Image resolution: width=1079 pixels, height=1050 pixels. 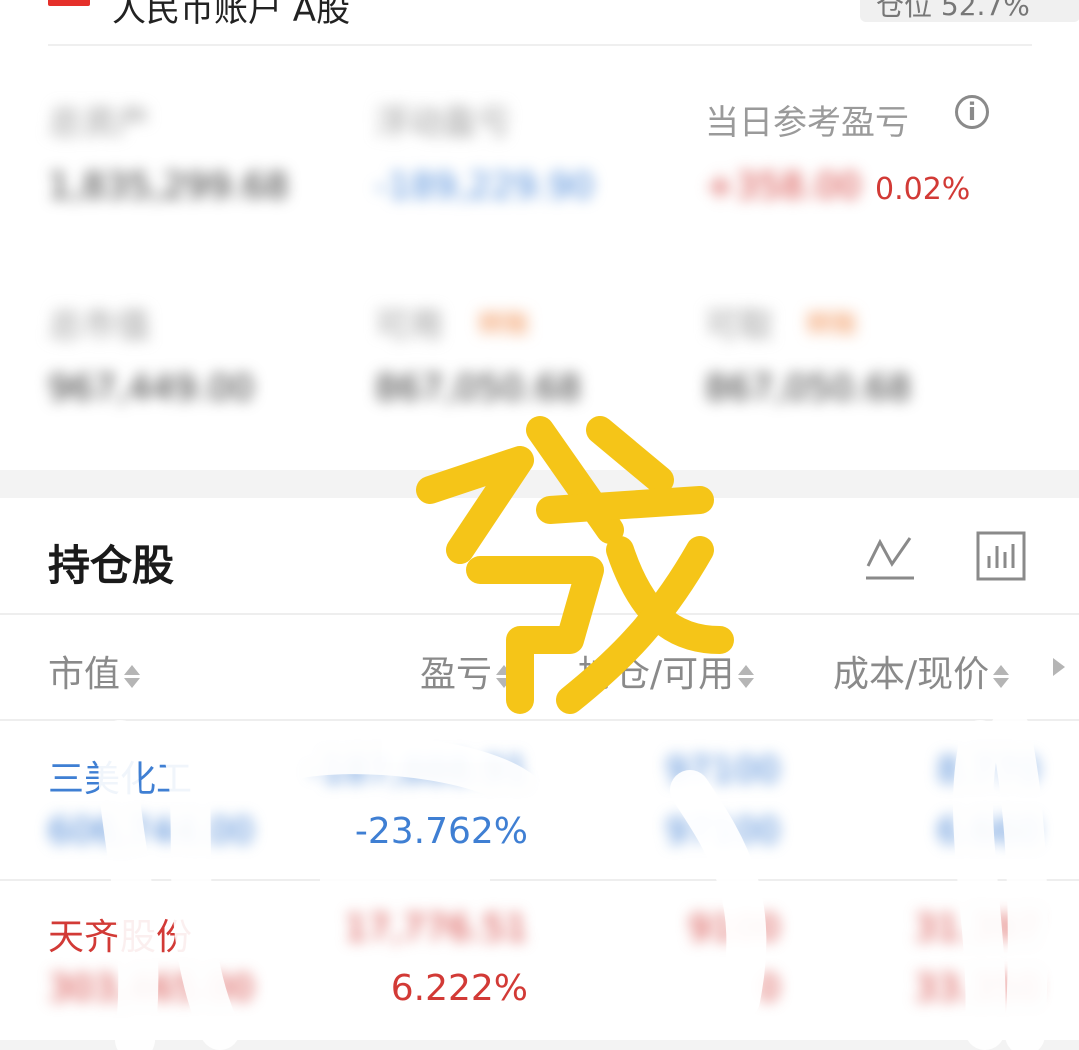 I want to click on stock-cost: 8.770, so click(x=988, y=770).